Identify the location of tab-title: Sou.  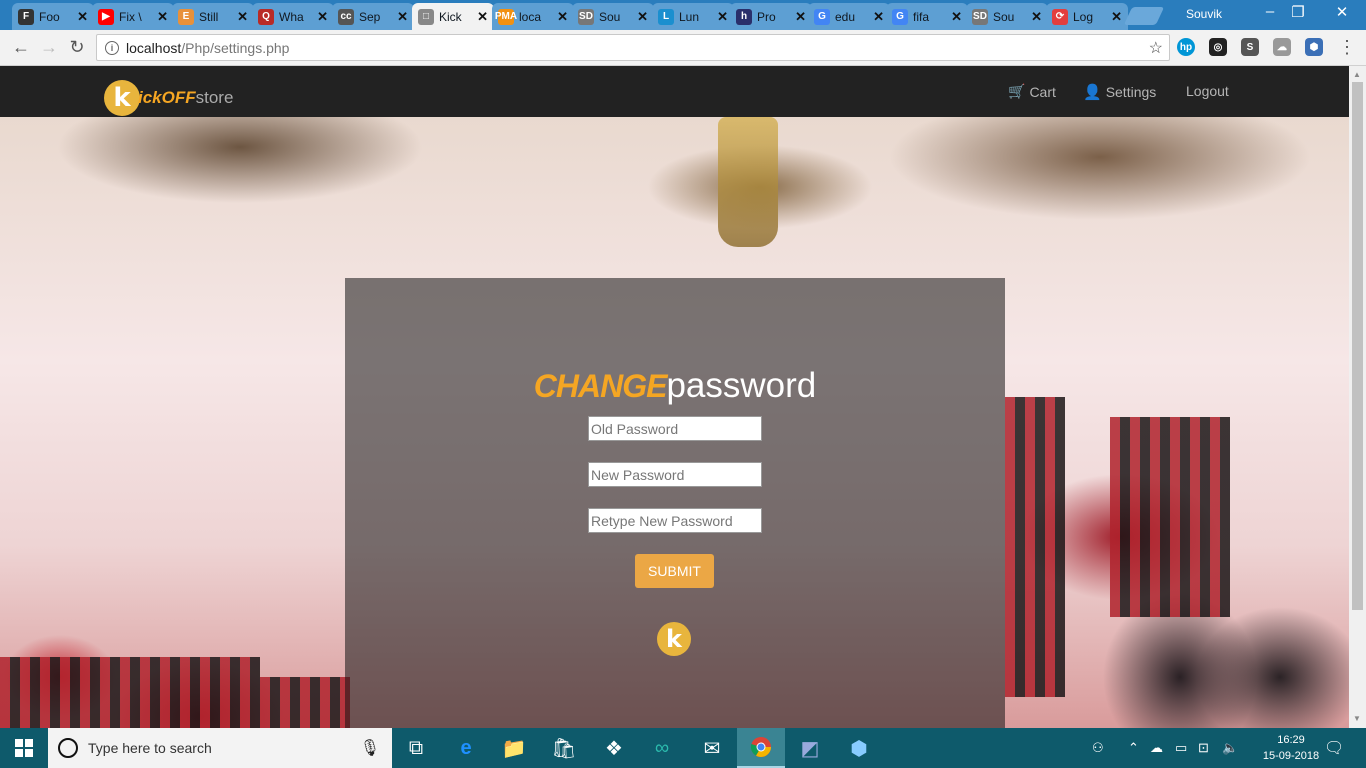
(610, 16).